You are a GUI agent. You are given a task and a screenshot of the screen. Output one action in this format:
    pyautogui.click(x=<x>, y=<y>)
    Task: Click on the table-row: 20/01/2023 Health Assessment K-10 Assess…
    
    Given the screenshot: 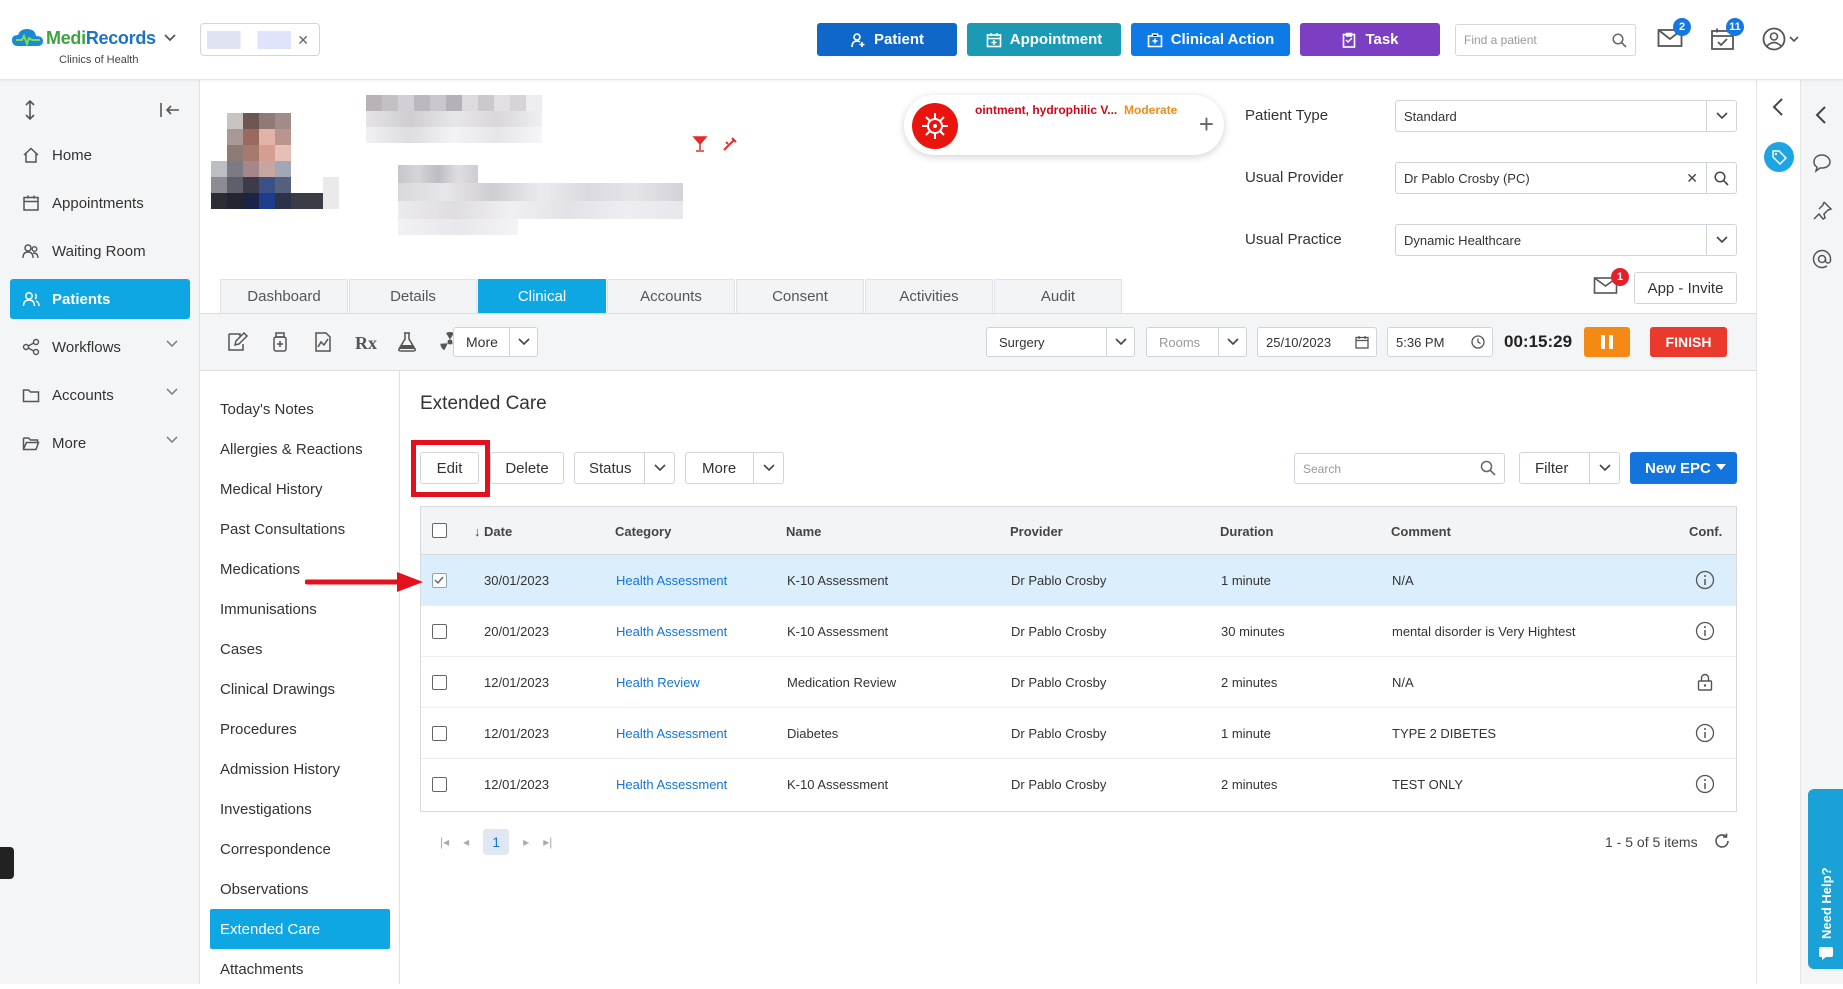 What is the action you would take?
    pyautogui.click(x=1078, y=631)
    